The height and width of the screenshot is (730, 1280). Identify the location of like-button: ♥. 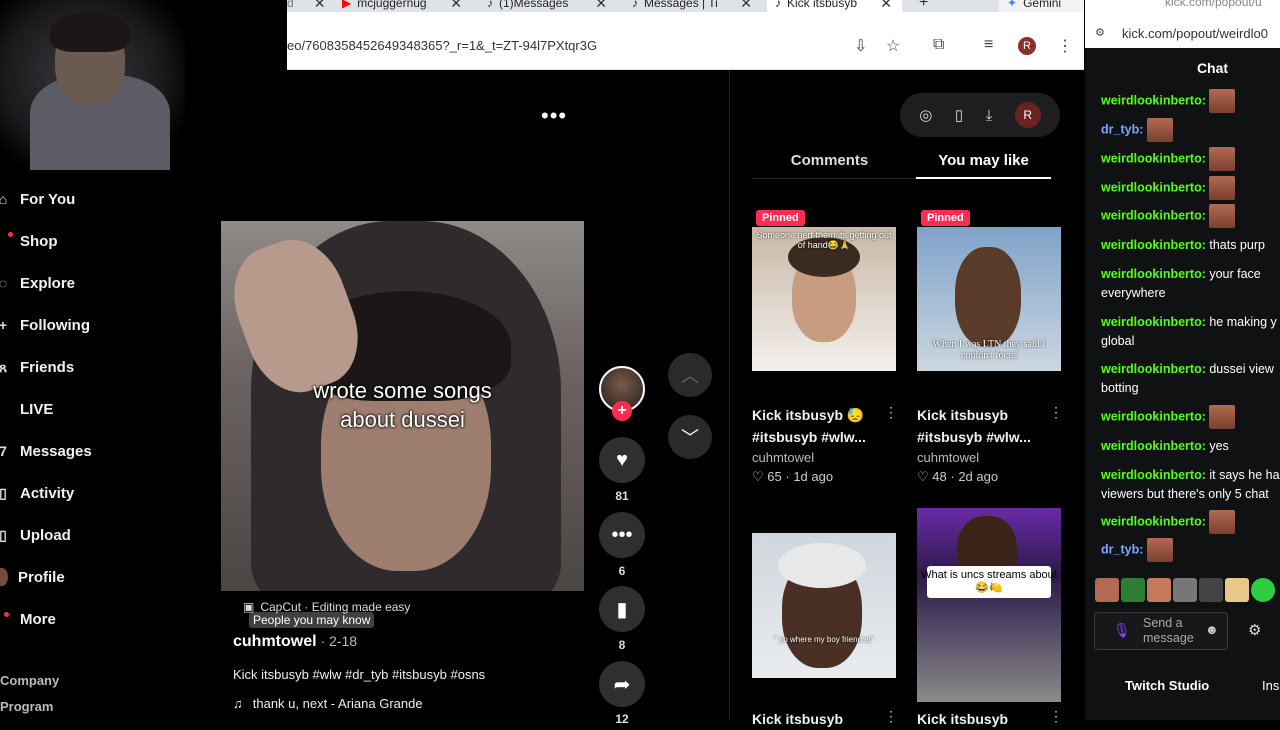
(622, 460).